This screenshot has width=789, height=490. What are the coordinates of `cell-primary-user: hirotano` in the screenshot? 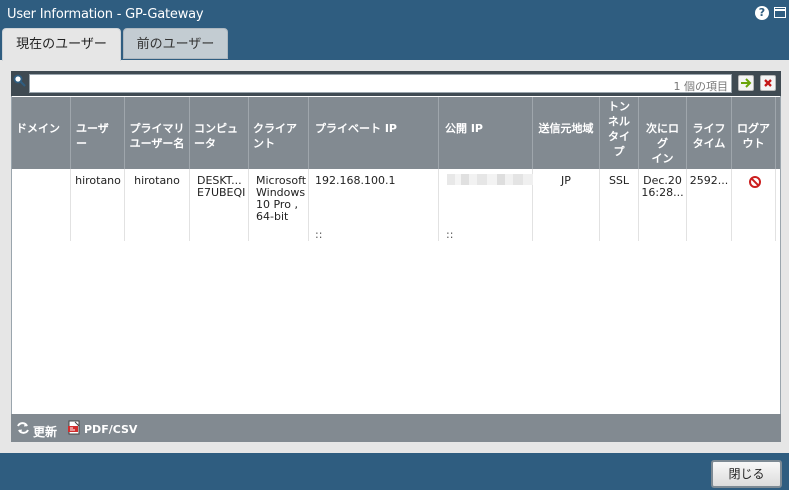 It's located at (157, 205).